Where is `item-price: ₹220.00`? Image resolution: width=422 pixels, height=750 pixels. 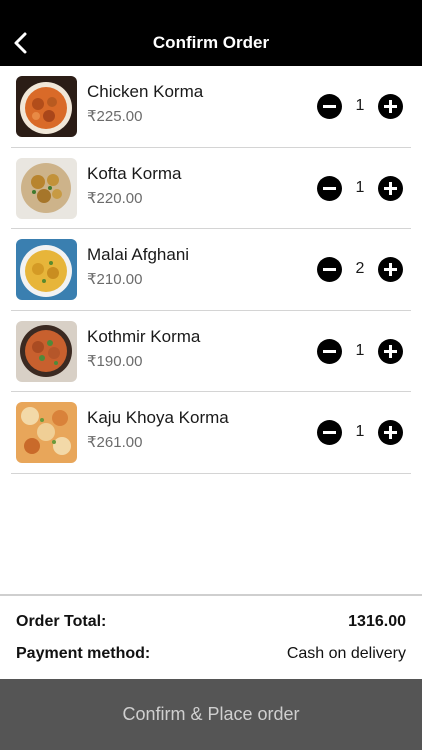 item-price: ₹220.00 is located at coordinates (115, 198).